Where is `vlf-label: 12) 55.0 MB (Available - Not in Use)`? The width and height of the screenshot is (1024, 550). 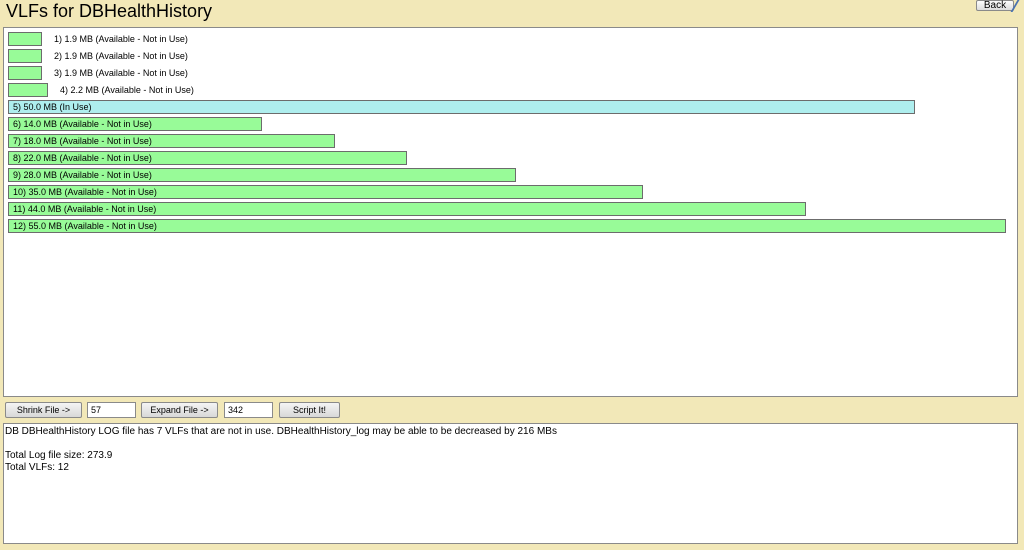 vlf-label: 12) 55.0 MB (Available - Not in Use) is located at coordinates (85, 226).